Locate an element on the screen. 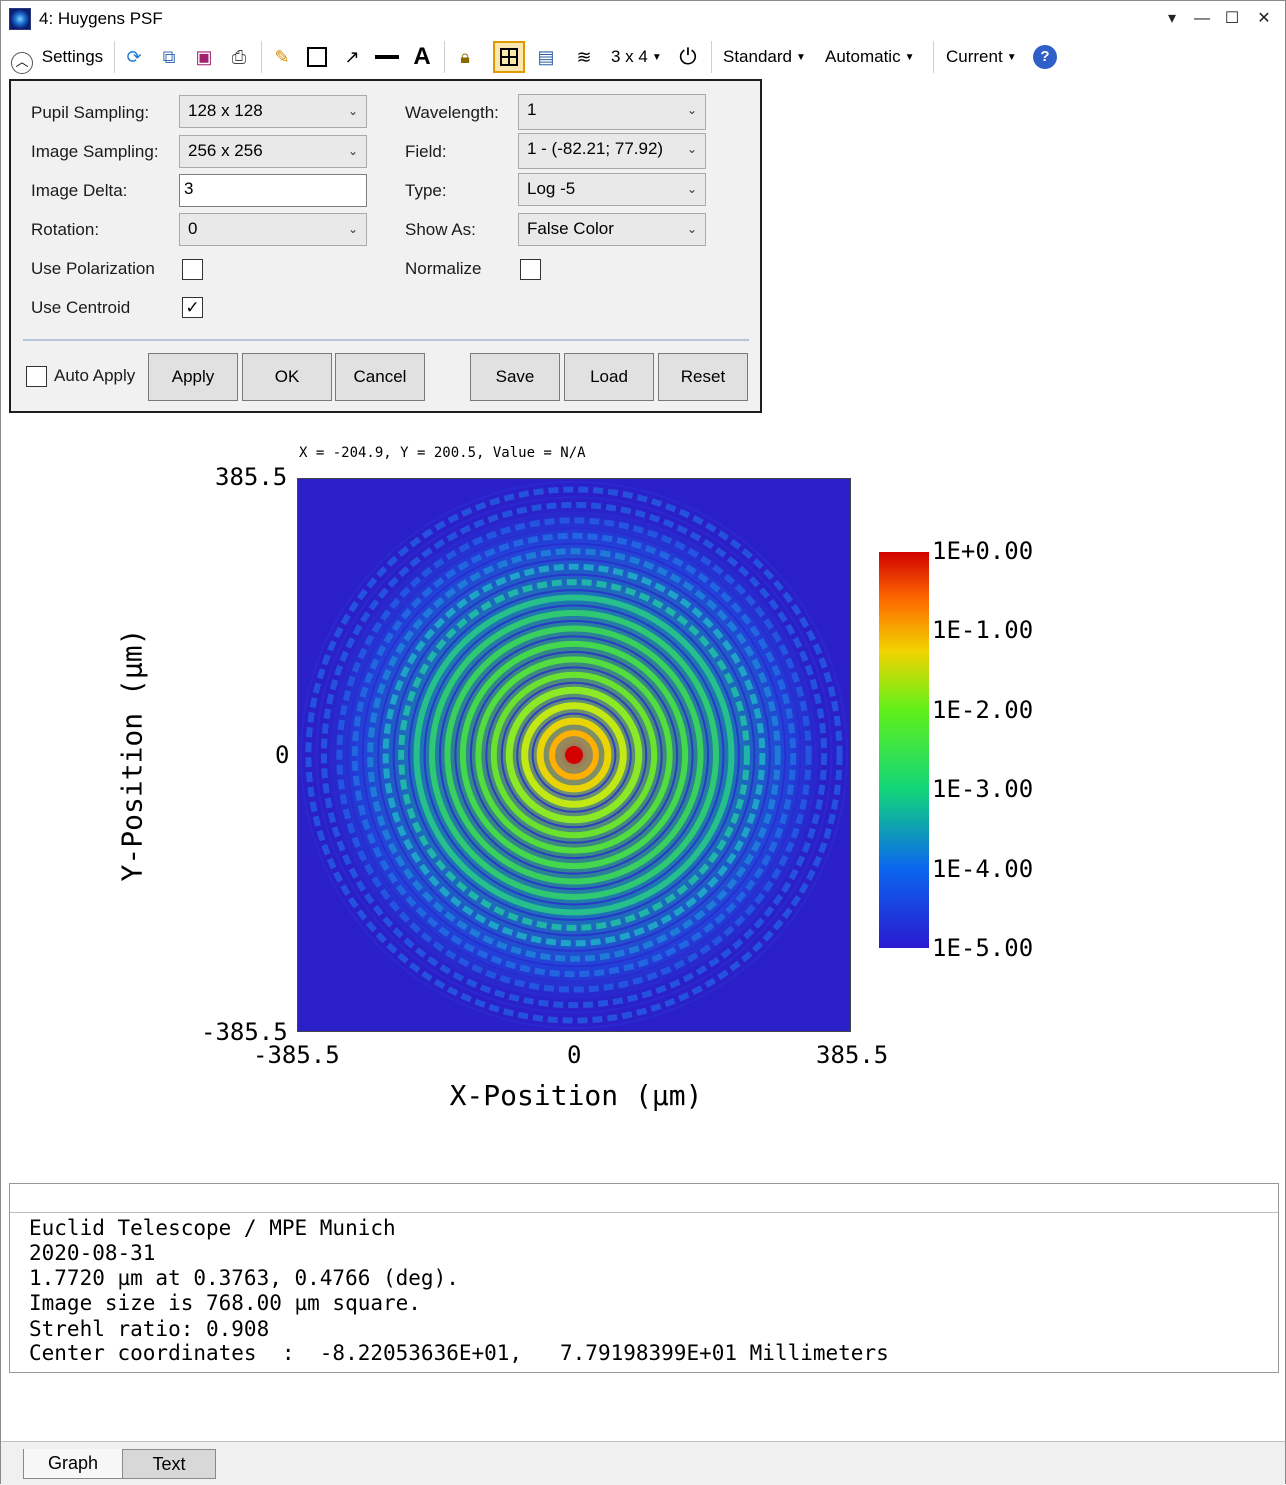 Image resolution: width=1286 pixels, height=1485 pixels. rotation-value: 0 is located at coordinates (193, 228).